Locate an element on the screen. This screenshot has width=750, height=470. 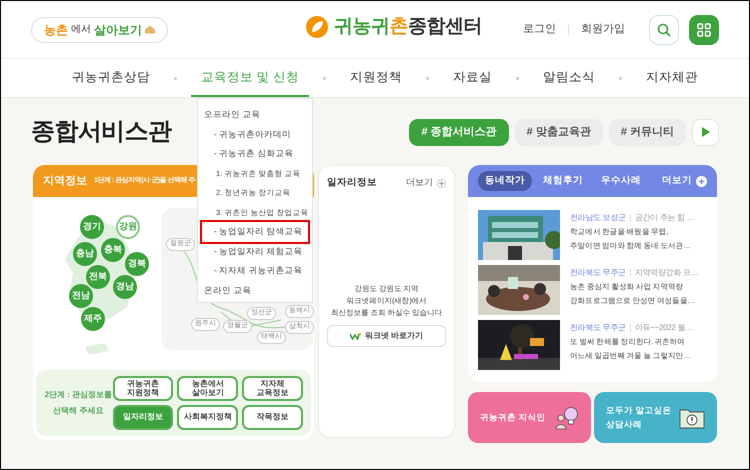
instruction-text: 2단계 : 관심정보를 선택해 주세요 is located at coordinates (78, 403).